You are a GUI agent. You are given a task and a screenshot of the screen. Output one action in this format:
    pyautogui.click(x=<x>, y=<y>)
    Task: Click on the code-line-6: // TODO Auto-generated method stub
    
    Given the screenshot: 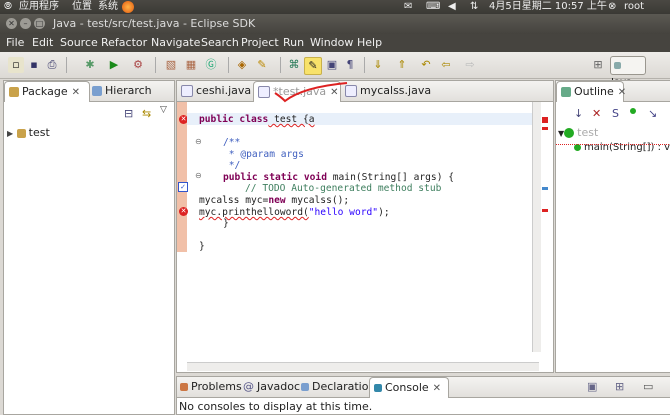 What is the action you would take?
    pyautogui.click(x=343, y=189)
    